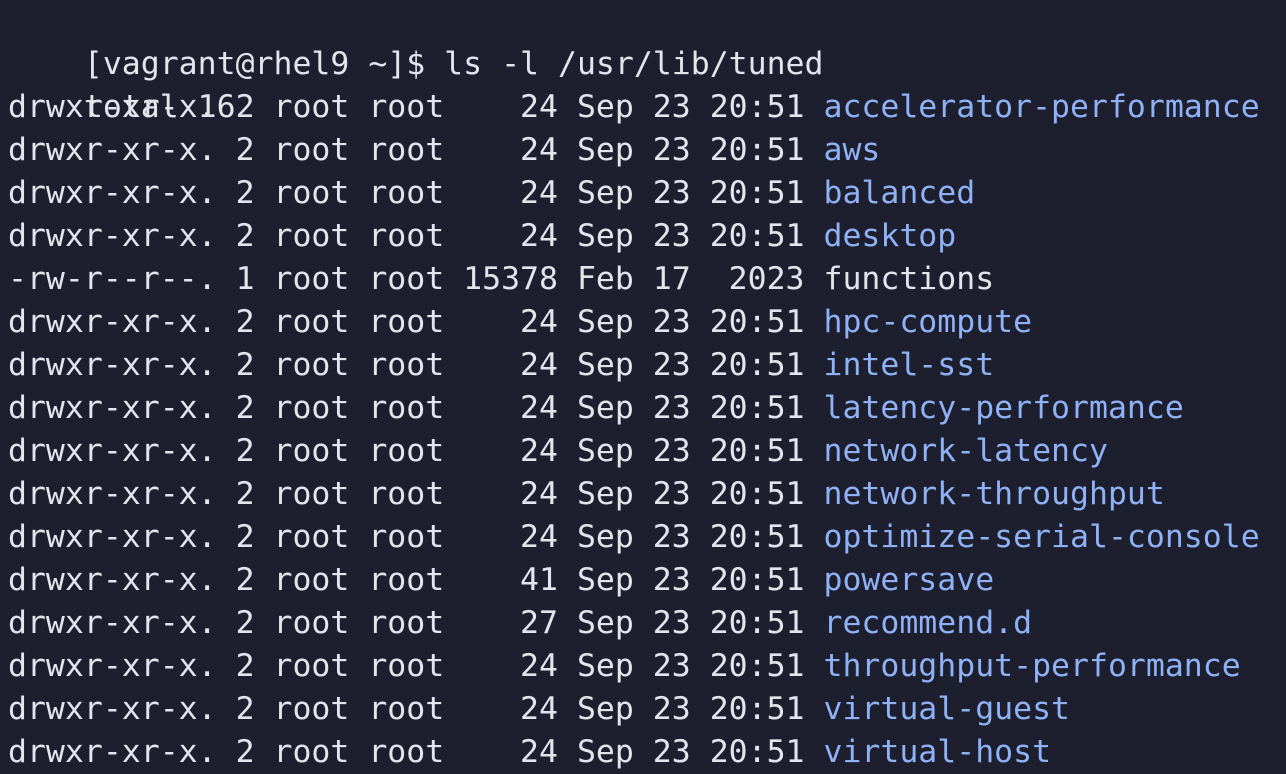 Image resolution: width=1286 pixels, height=774 pixels. Describe the element at coordinates (899, 193) in the screenshot. I see `directory-name: balanced` at that location.